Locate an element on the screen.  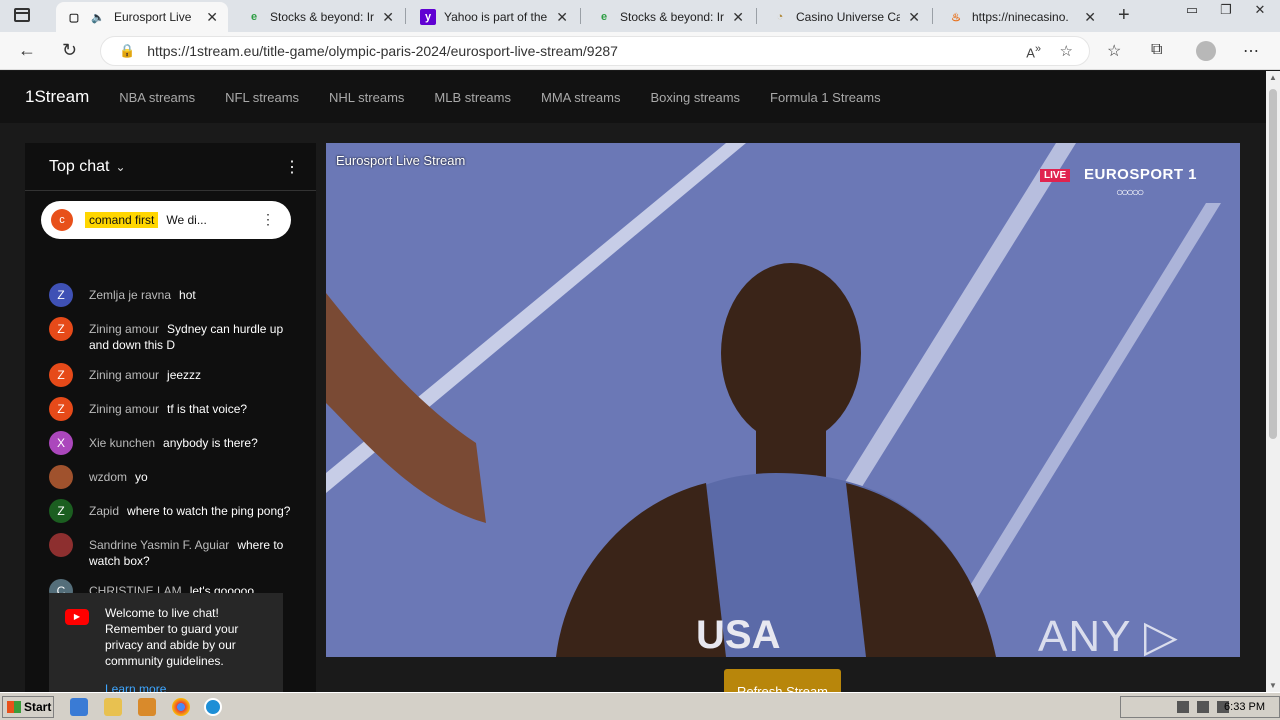
restore-icon: ❐ is located at coordinates (1226, 10).